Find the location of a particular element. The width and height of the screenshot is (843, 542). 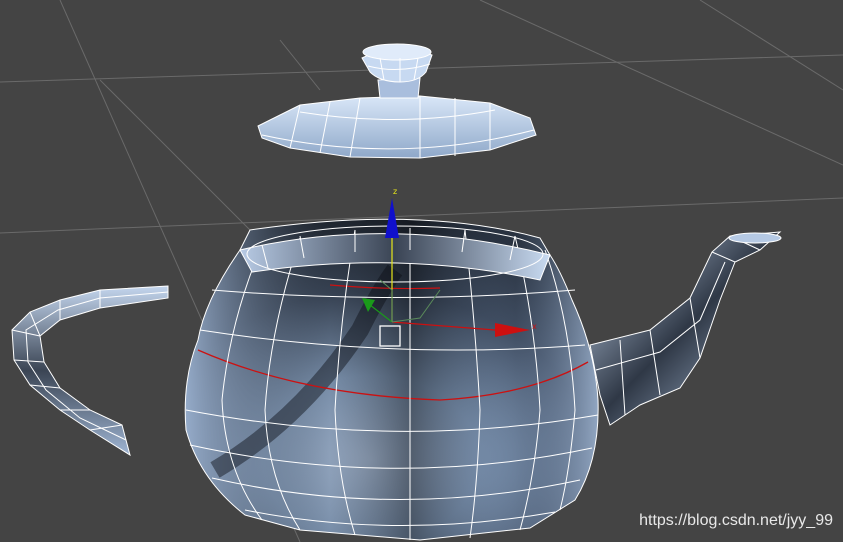

z-axis-label: z is located at coordinates (395, 191).